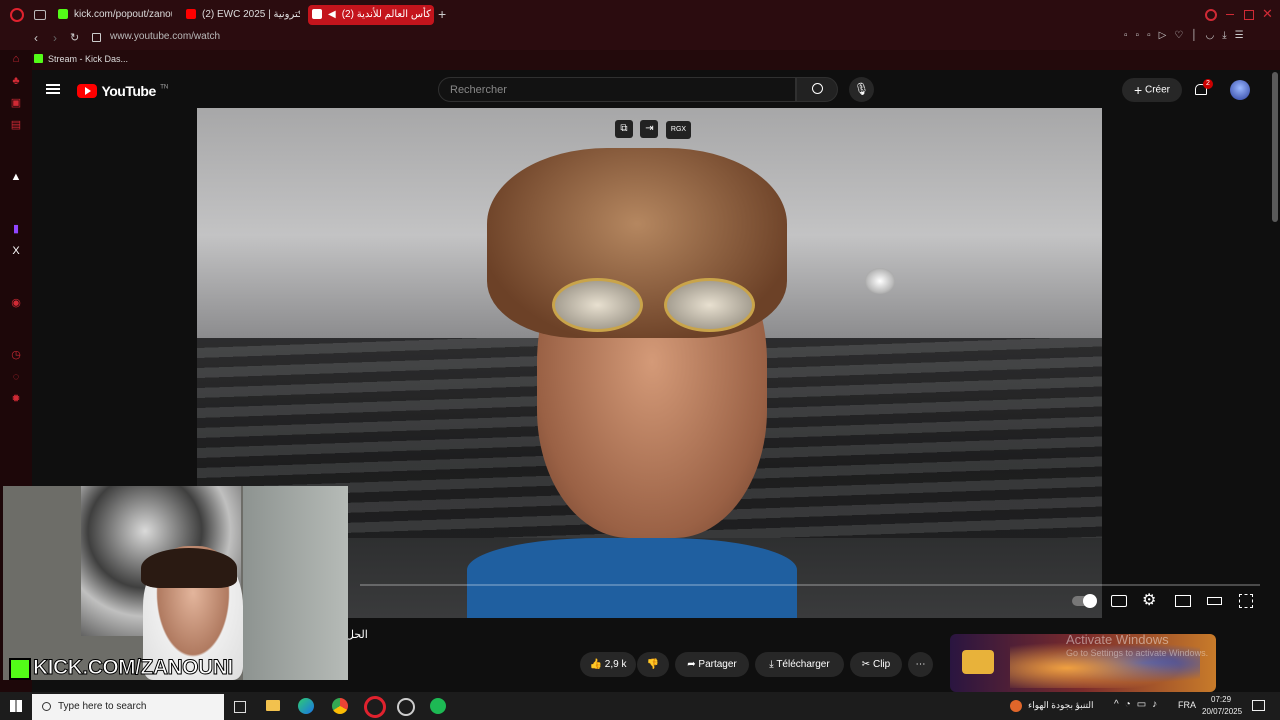 The width and height of the screenshot is (1280, 720). I want to click on notification-center-icon, so click(1258, 705).